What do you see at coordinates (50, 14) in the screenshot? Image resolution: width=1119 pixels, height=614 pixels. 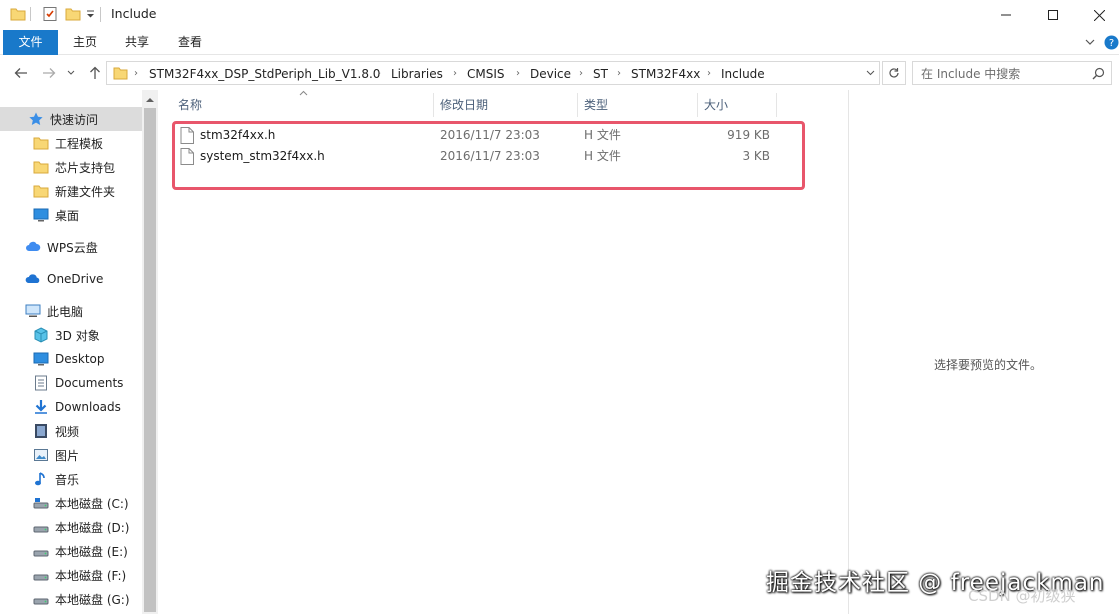 I see `properties-icon` at bounding box center [50, 14].